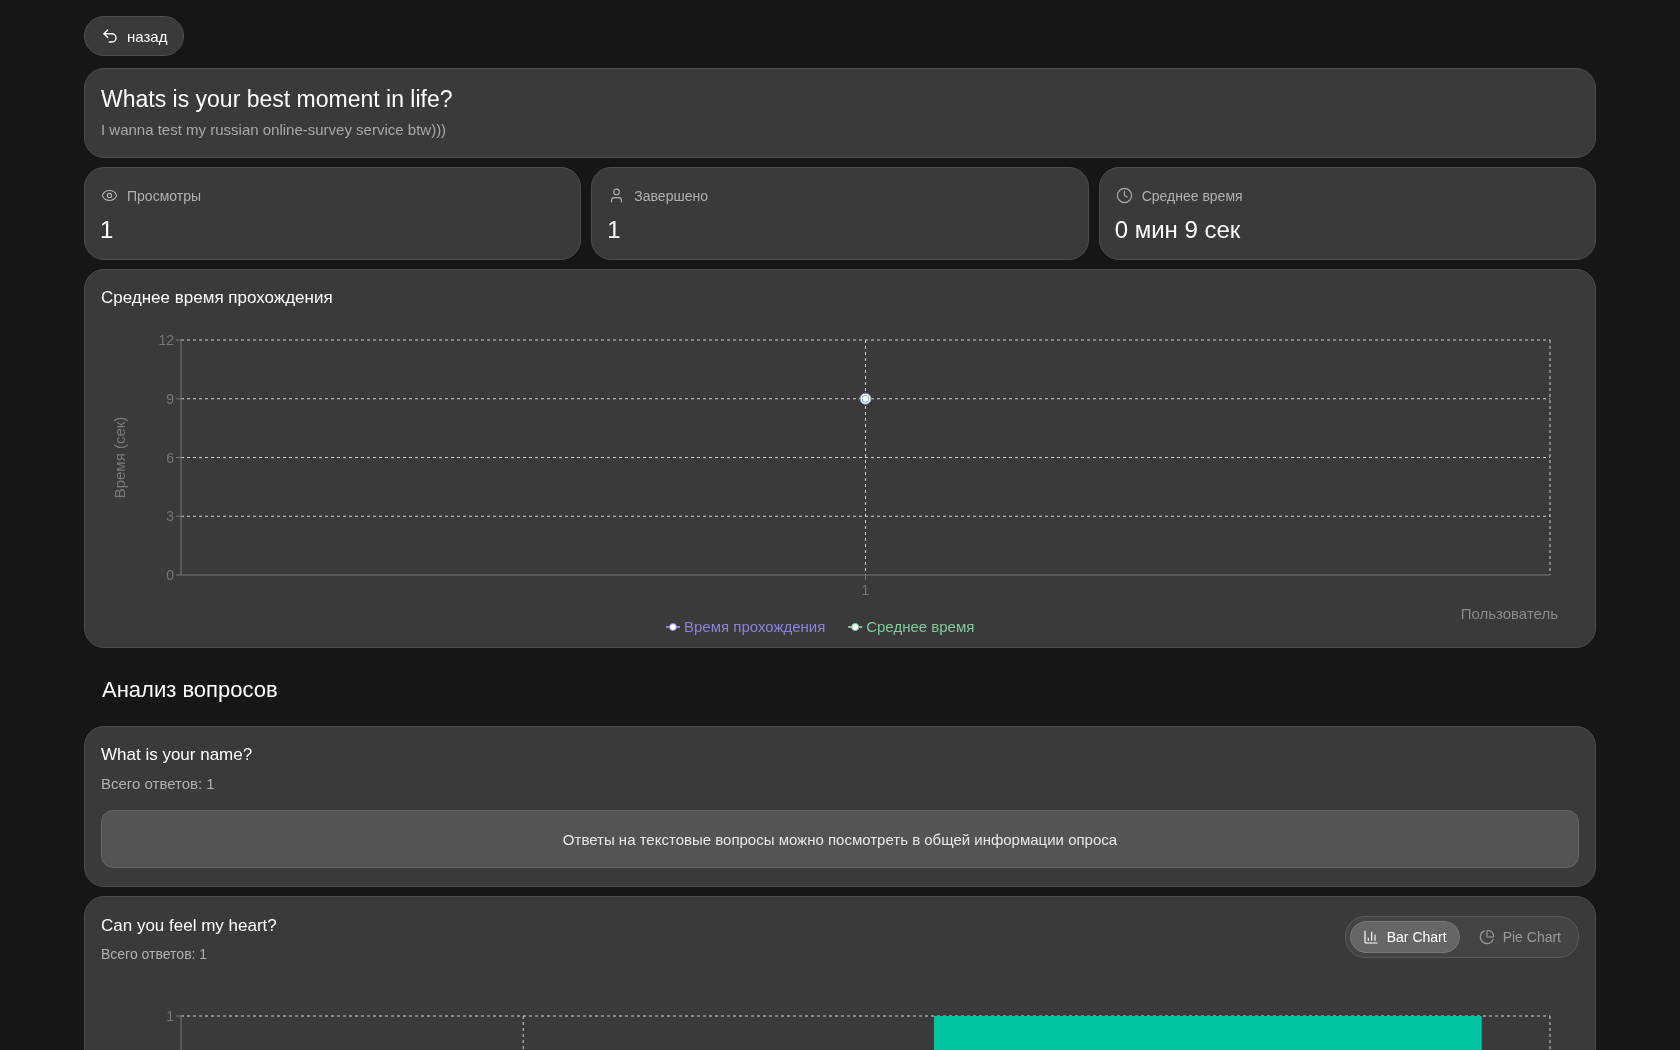 The image size is (1680, 1050). Describe the element at coordinates (177, 755) in the screenshot. I see `question-title: What is your name?` at that location.